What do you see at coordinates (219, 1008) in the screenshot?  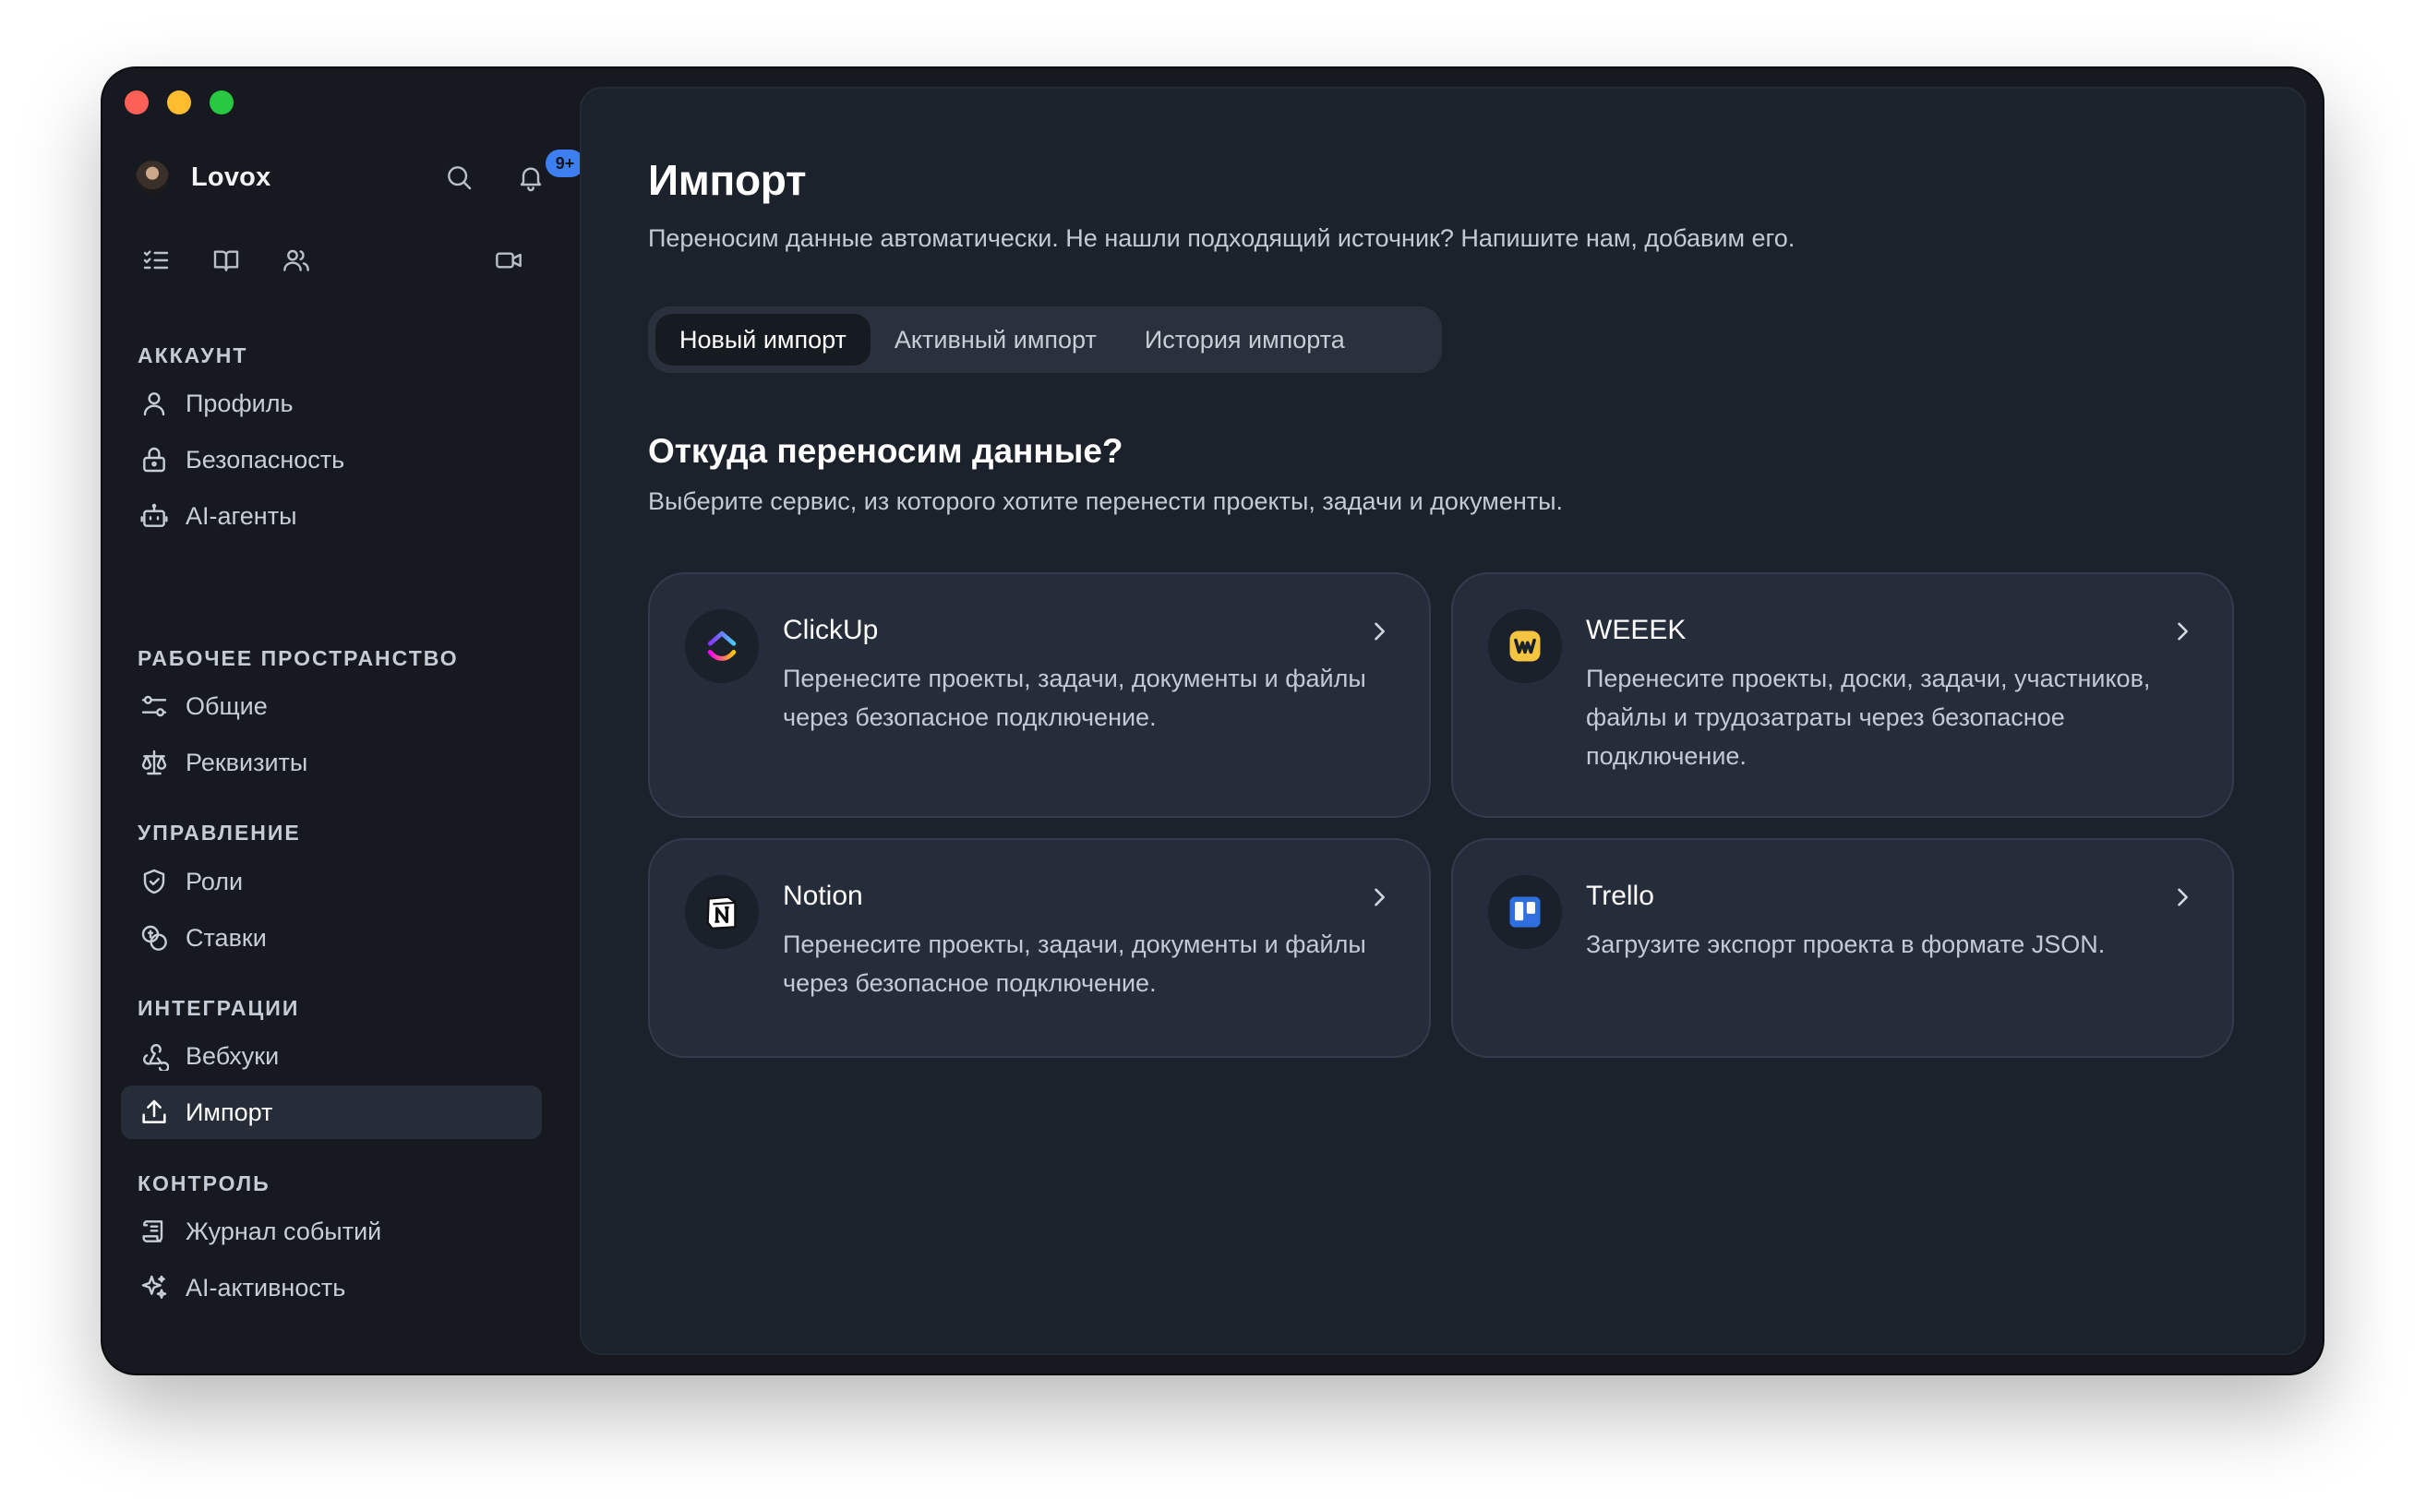 I see `section-title-integrations: ИНТЕГРАЦИИ` at bounding box center [219, 1008].